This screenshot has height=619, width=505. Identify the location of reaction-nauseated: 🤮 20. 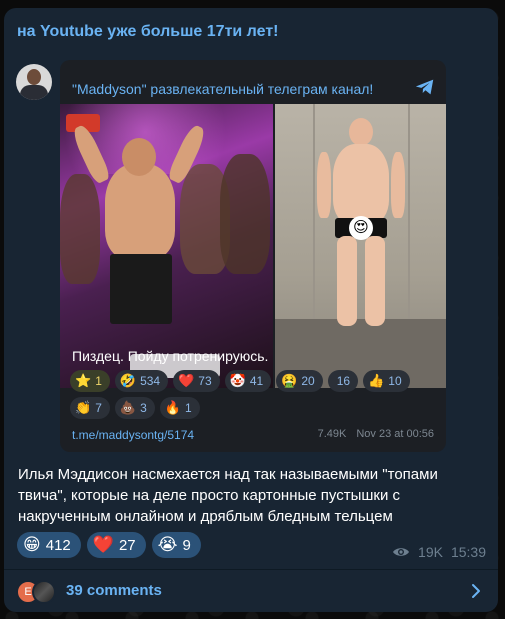
(299, 381).